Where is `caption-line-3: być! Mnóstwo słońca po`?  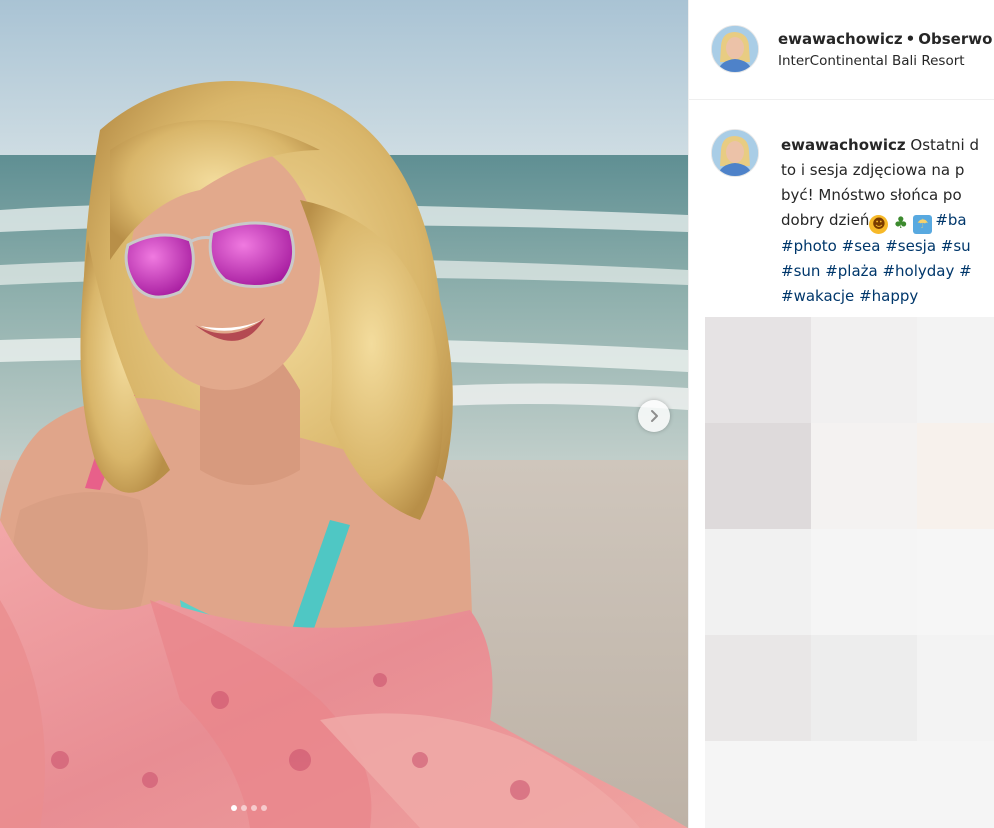 caption-line-3: być! Mnóstwo słońca po is located at coordinates (871, 195).